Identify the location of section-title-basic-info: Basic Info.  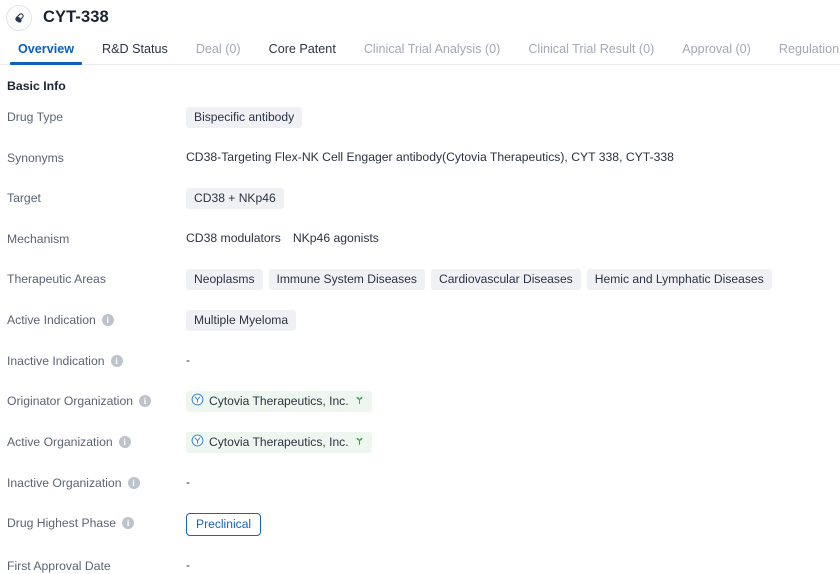
(36, 86).